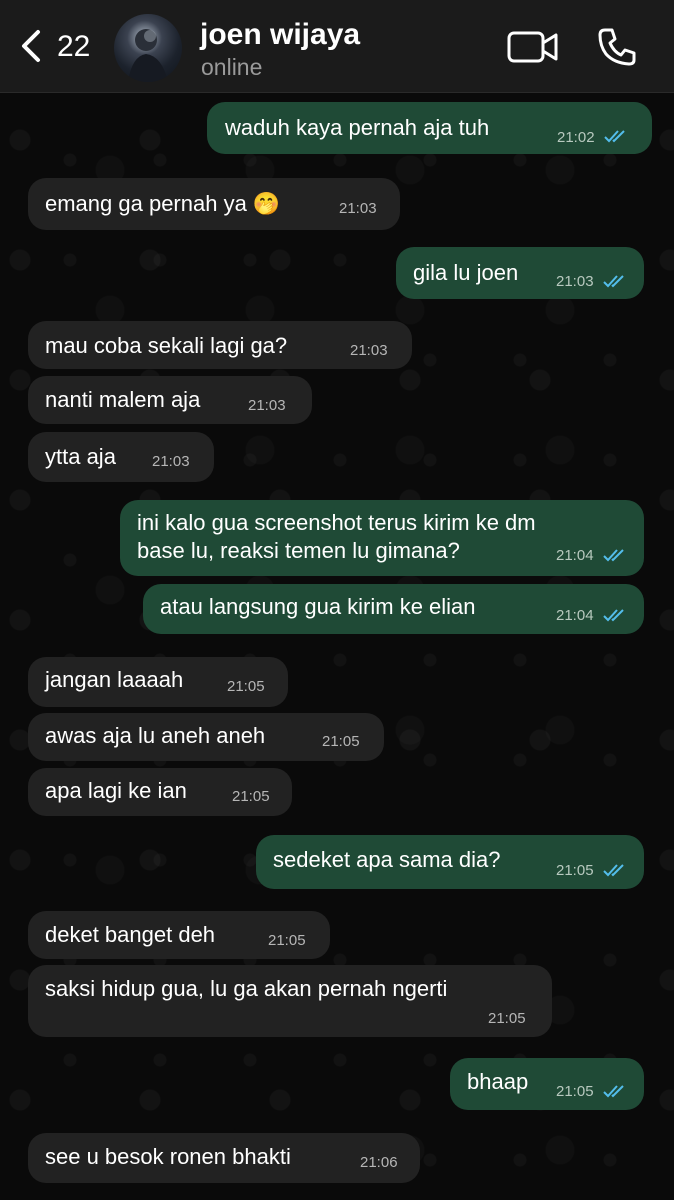 This screenshot has width=674, height=1200. I want to click on message-time: 21:06, so click(379, 1162).